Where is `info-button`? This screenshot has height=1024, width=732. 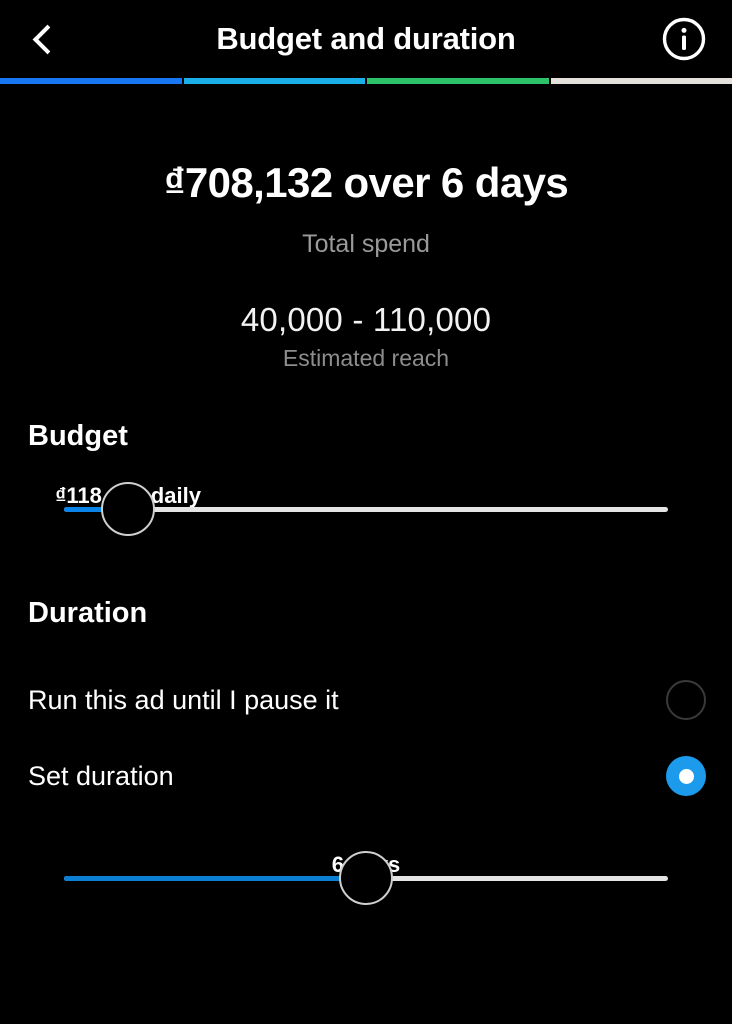 info-button is located at coordinates (684, 39).